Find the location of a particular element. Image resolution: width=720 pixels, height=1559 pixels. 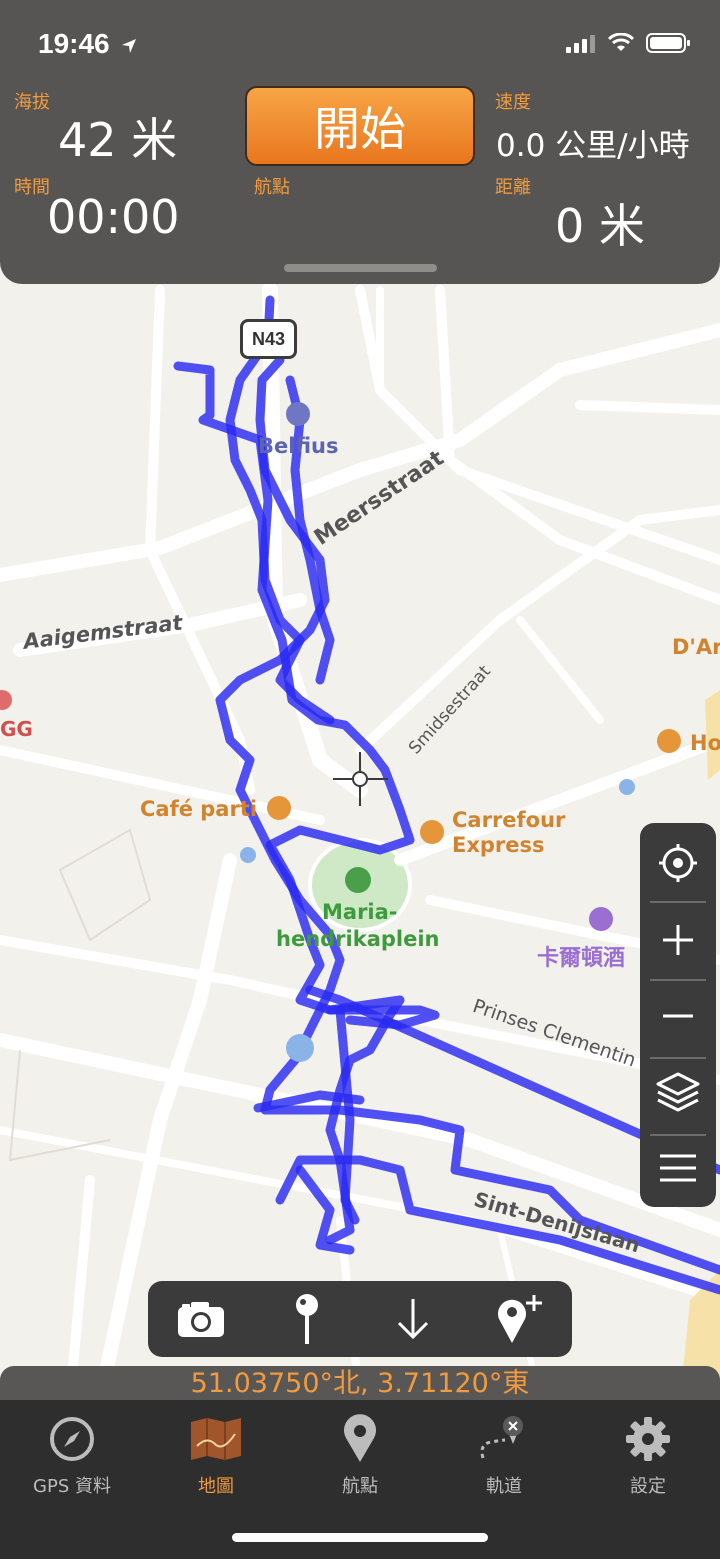

tab-label: 地圖 is located at coordinates (216, 1486).